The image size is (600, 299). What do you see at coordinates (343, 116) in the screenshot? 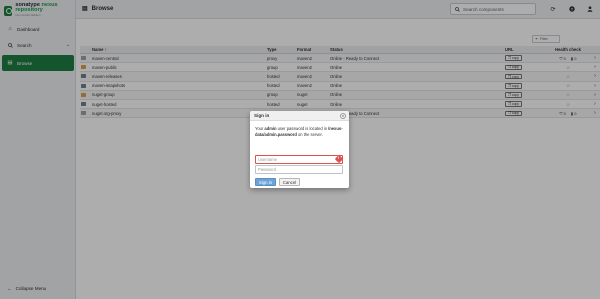
I see `close-icon: ×` at bounding box center [343, 116].